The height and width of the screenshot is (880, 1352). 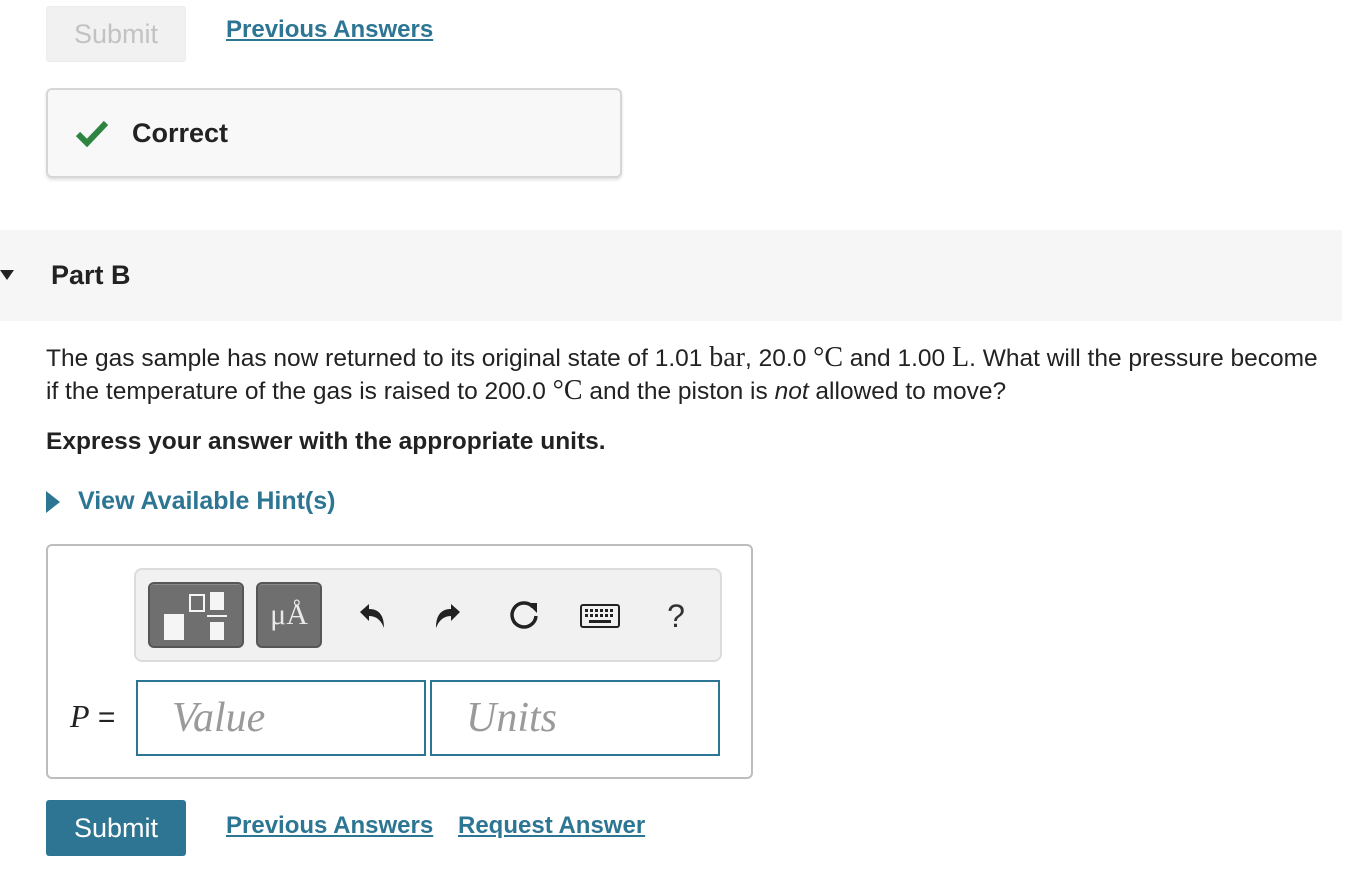 I want to click on unit-liter: L, so click(x=960, y=357).